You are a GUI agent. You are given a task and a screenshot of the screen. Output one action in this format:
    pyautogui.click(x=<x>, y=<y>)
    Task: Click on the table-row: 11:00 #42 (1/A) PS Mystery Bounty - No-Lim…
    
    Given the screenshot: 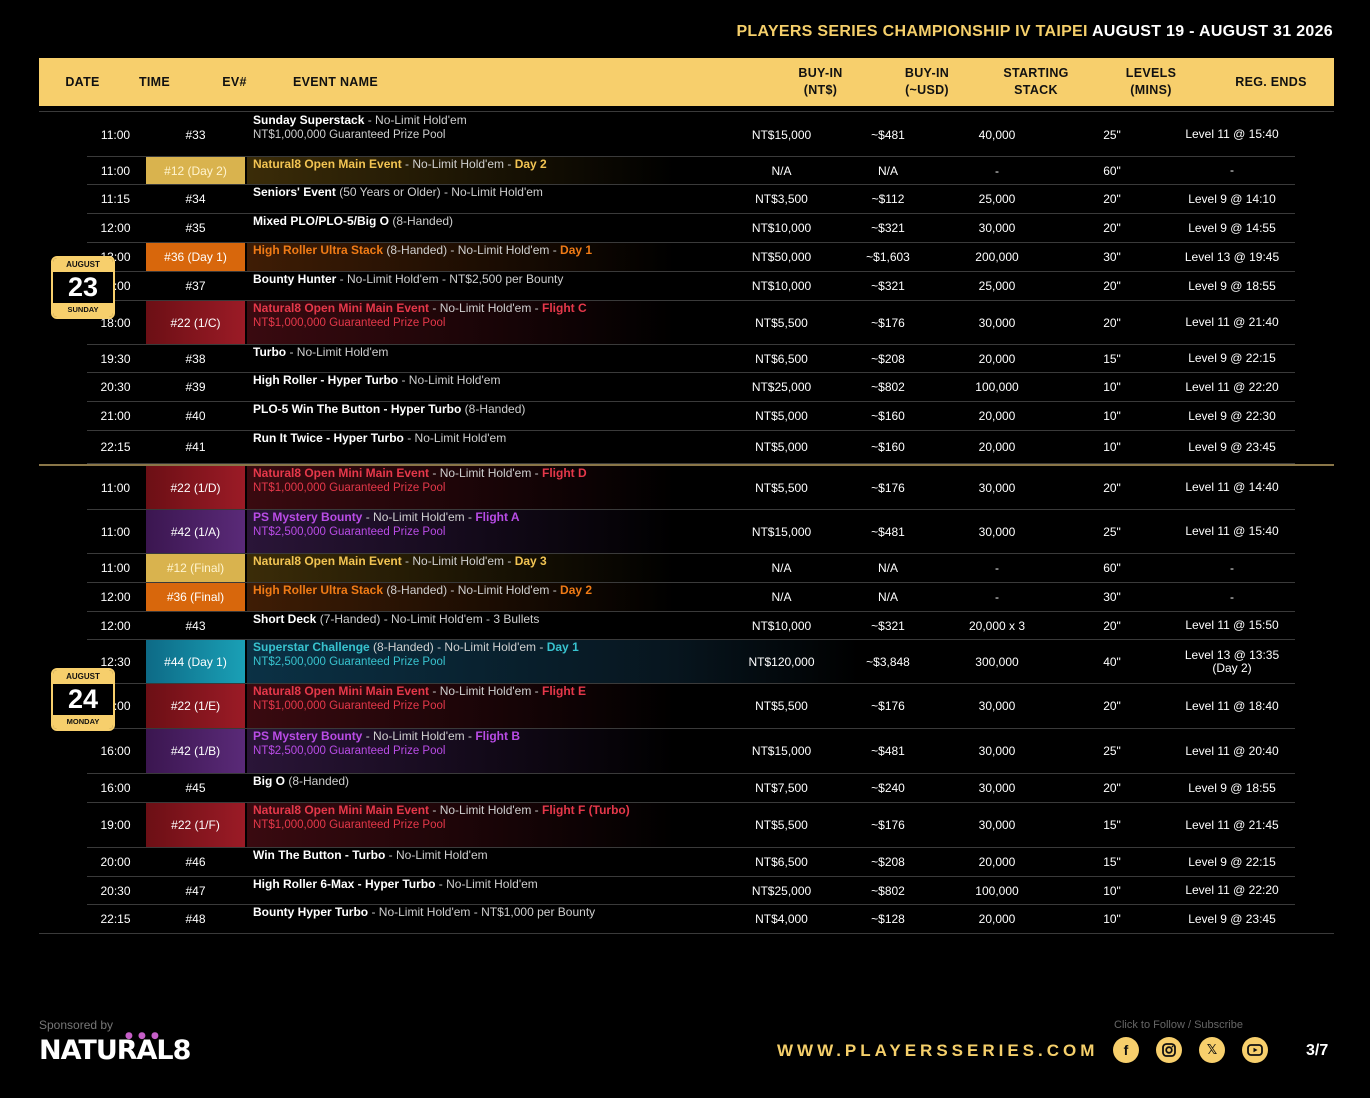 What is the action you would take?
    pyautogui.click(x=691, y=532)
    